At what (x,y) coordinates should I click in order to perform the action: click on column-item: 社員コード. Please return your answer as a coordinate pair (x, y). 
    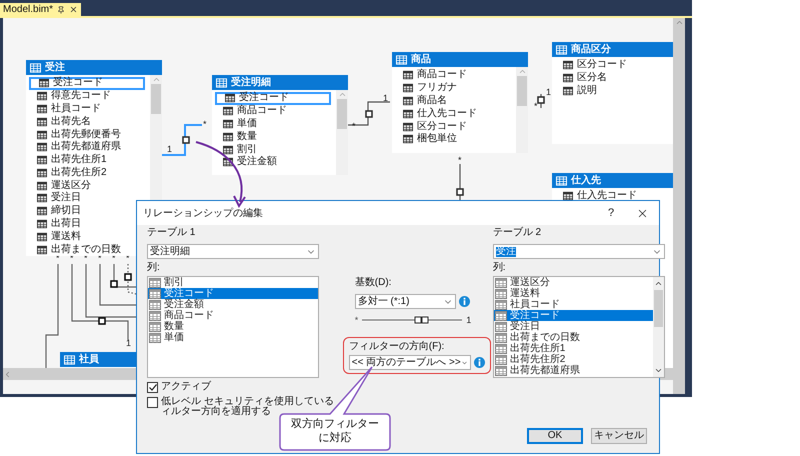
    Looking at the image, I should click on (66, 109).